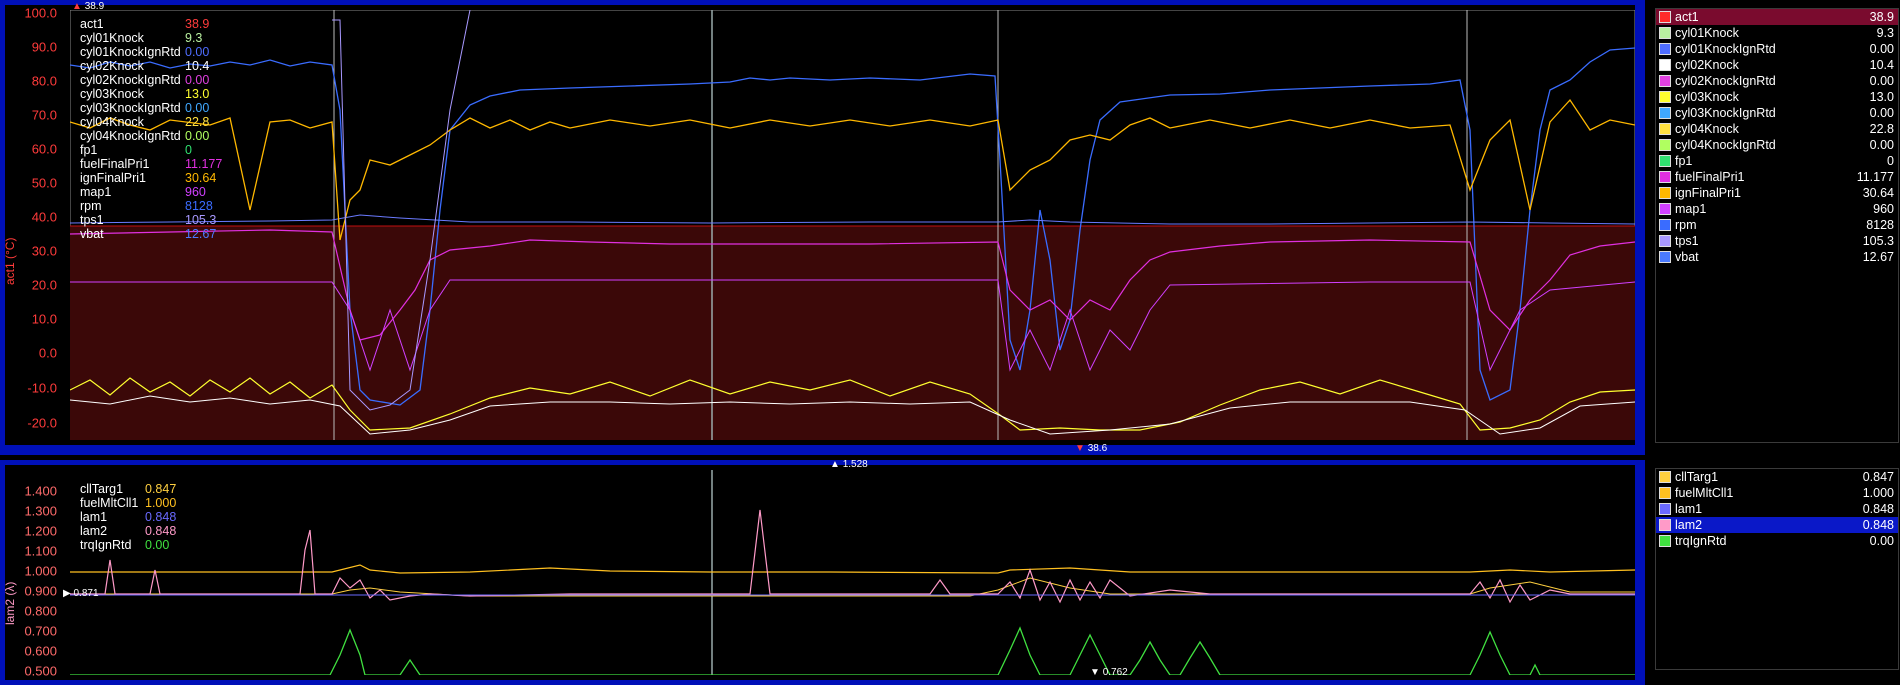 The height and width of the screenshot is (685, 1900). I want to click on channel-name: lam1, so click(1689, 509).